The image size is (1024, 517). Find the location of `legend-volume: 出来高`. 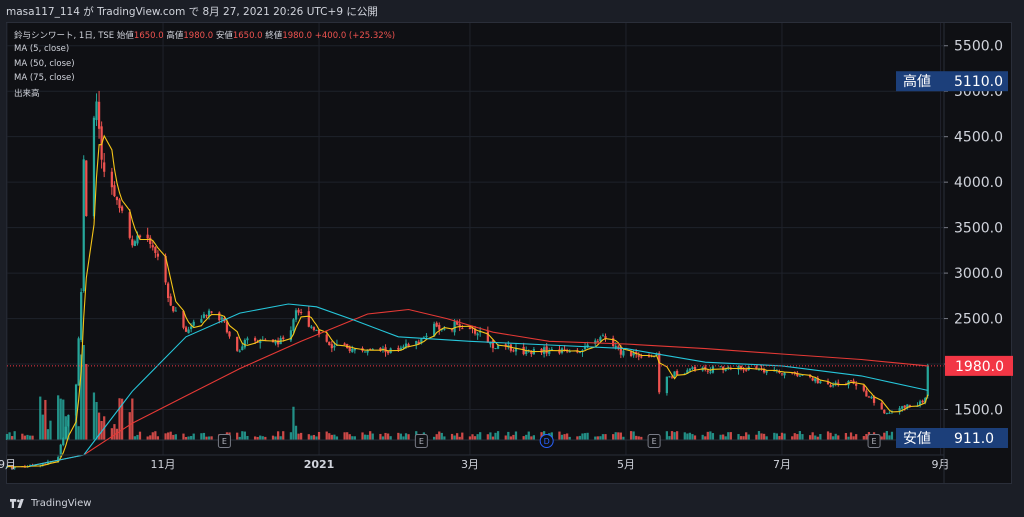

legend-volume: 出来高 is located at coordinates (27, 93).